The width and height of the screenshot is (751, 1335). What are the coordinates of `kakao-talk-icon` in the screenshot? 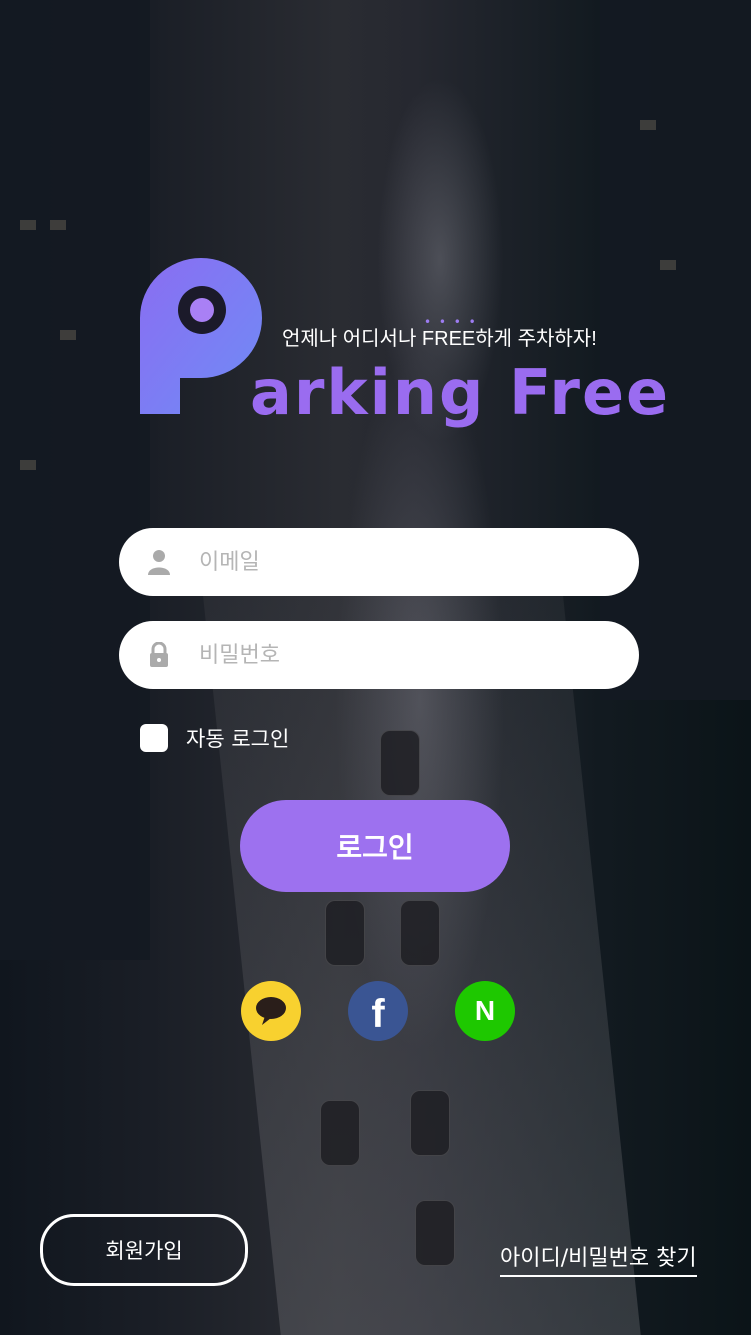 It's located at (271, 1011).